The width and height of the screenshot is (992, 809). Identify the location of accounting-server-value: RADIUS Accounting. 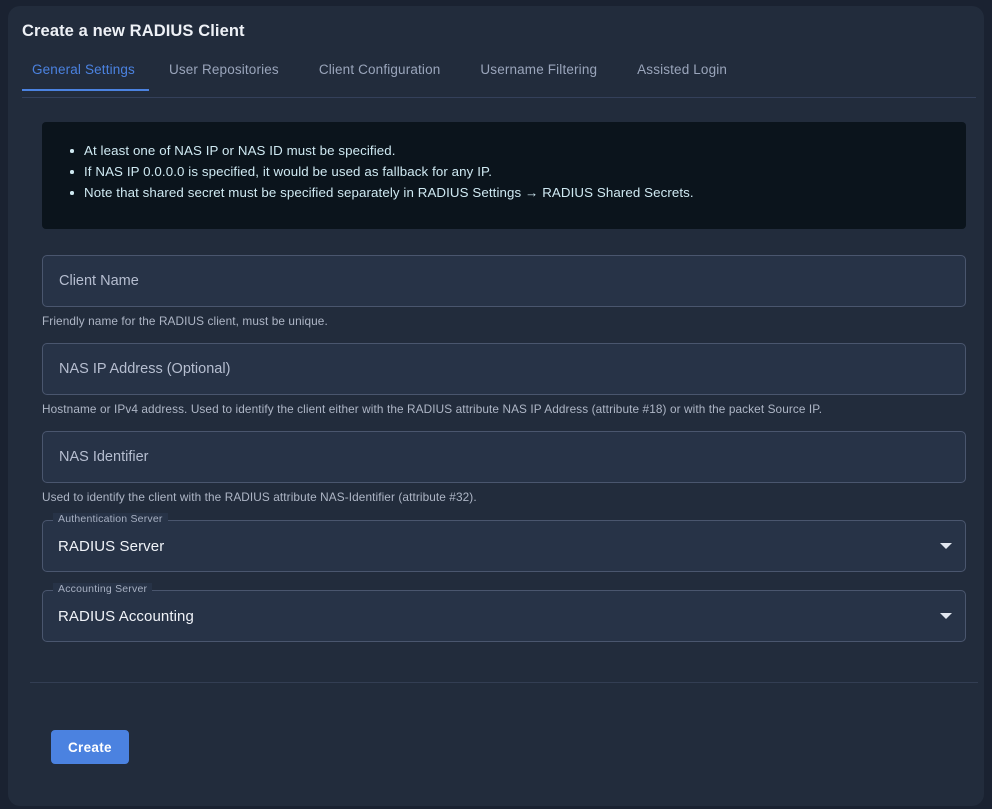
(126, 616).